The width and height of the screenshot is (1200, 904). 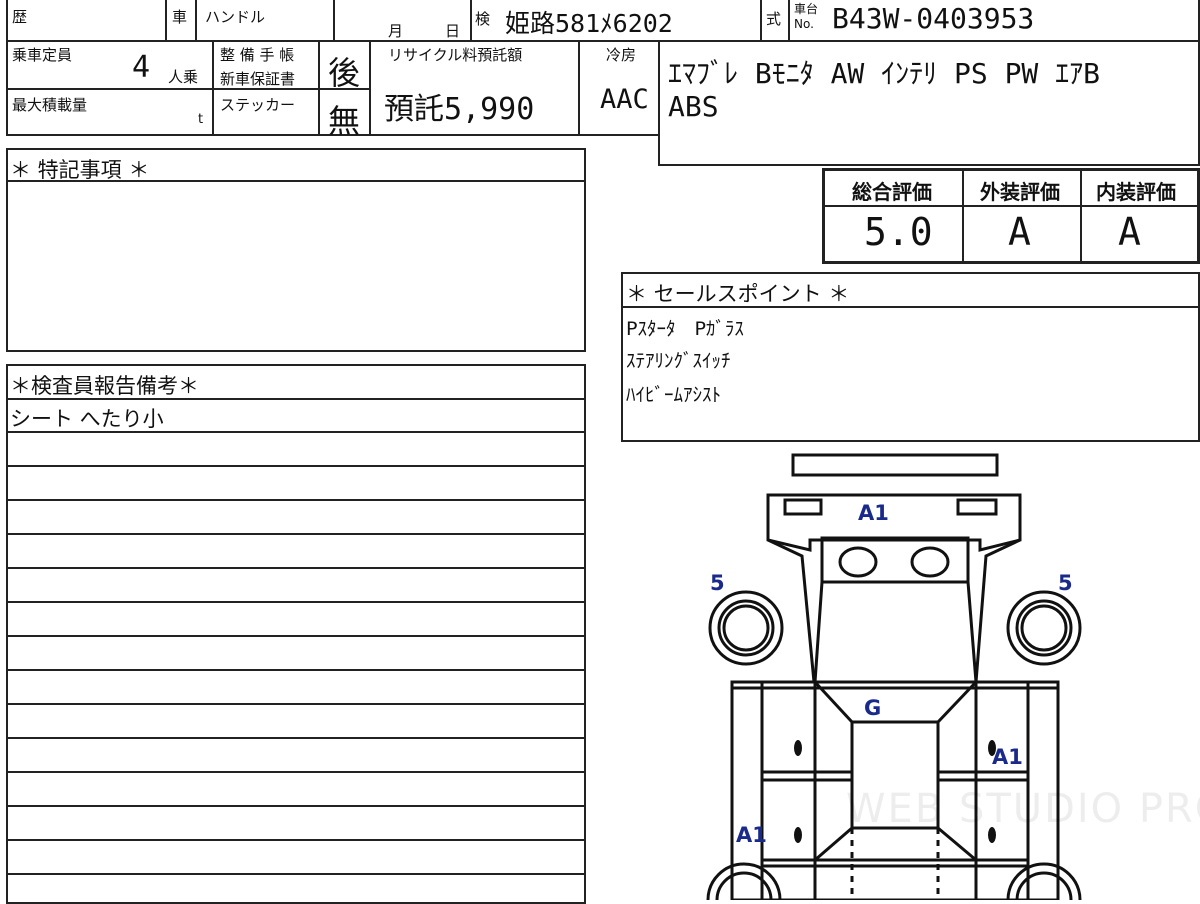 What do you see at coordinates (746, 628) in the screenshot?
I see `left-front-tire` at bounding box center [746, 628].